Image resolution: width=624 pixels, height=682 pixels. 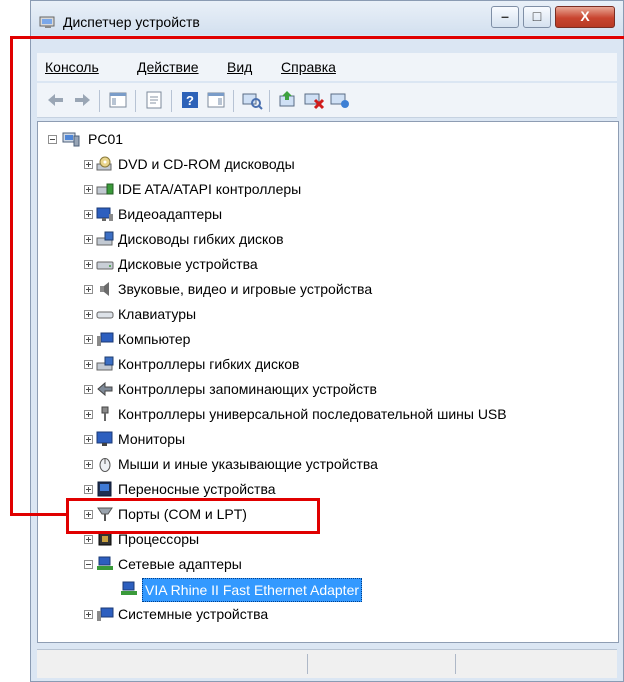 What do you see at coordinates (327, 100) in the screenshot?
I see `toolbar: ?` at bounding box center [327, 100].